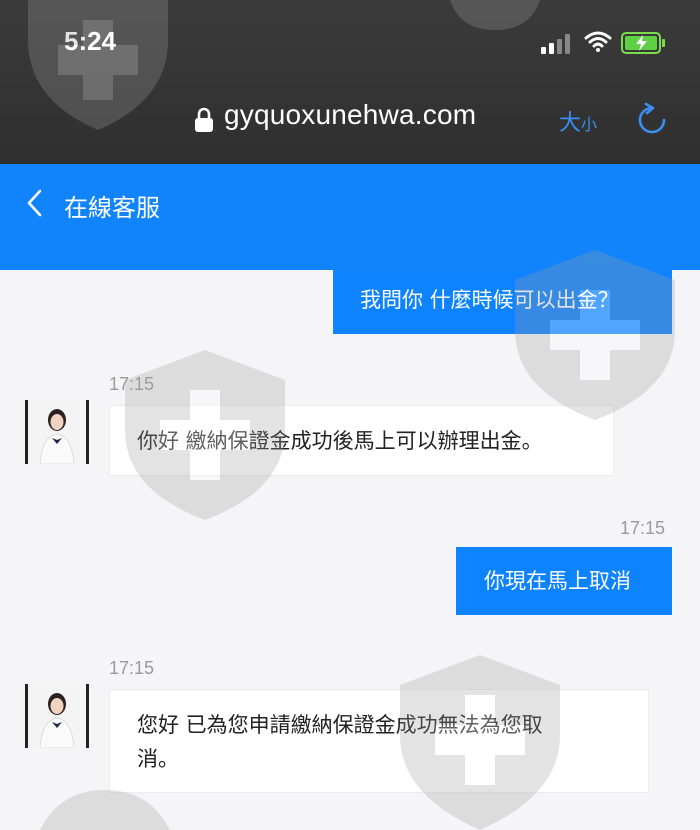  I want to click on cellular-signal-icon, so click(555, 44).